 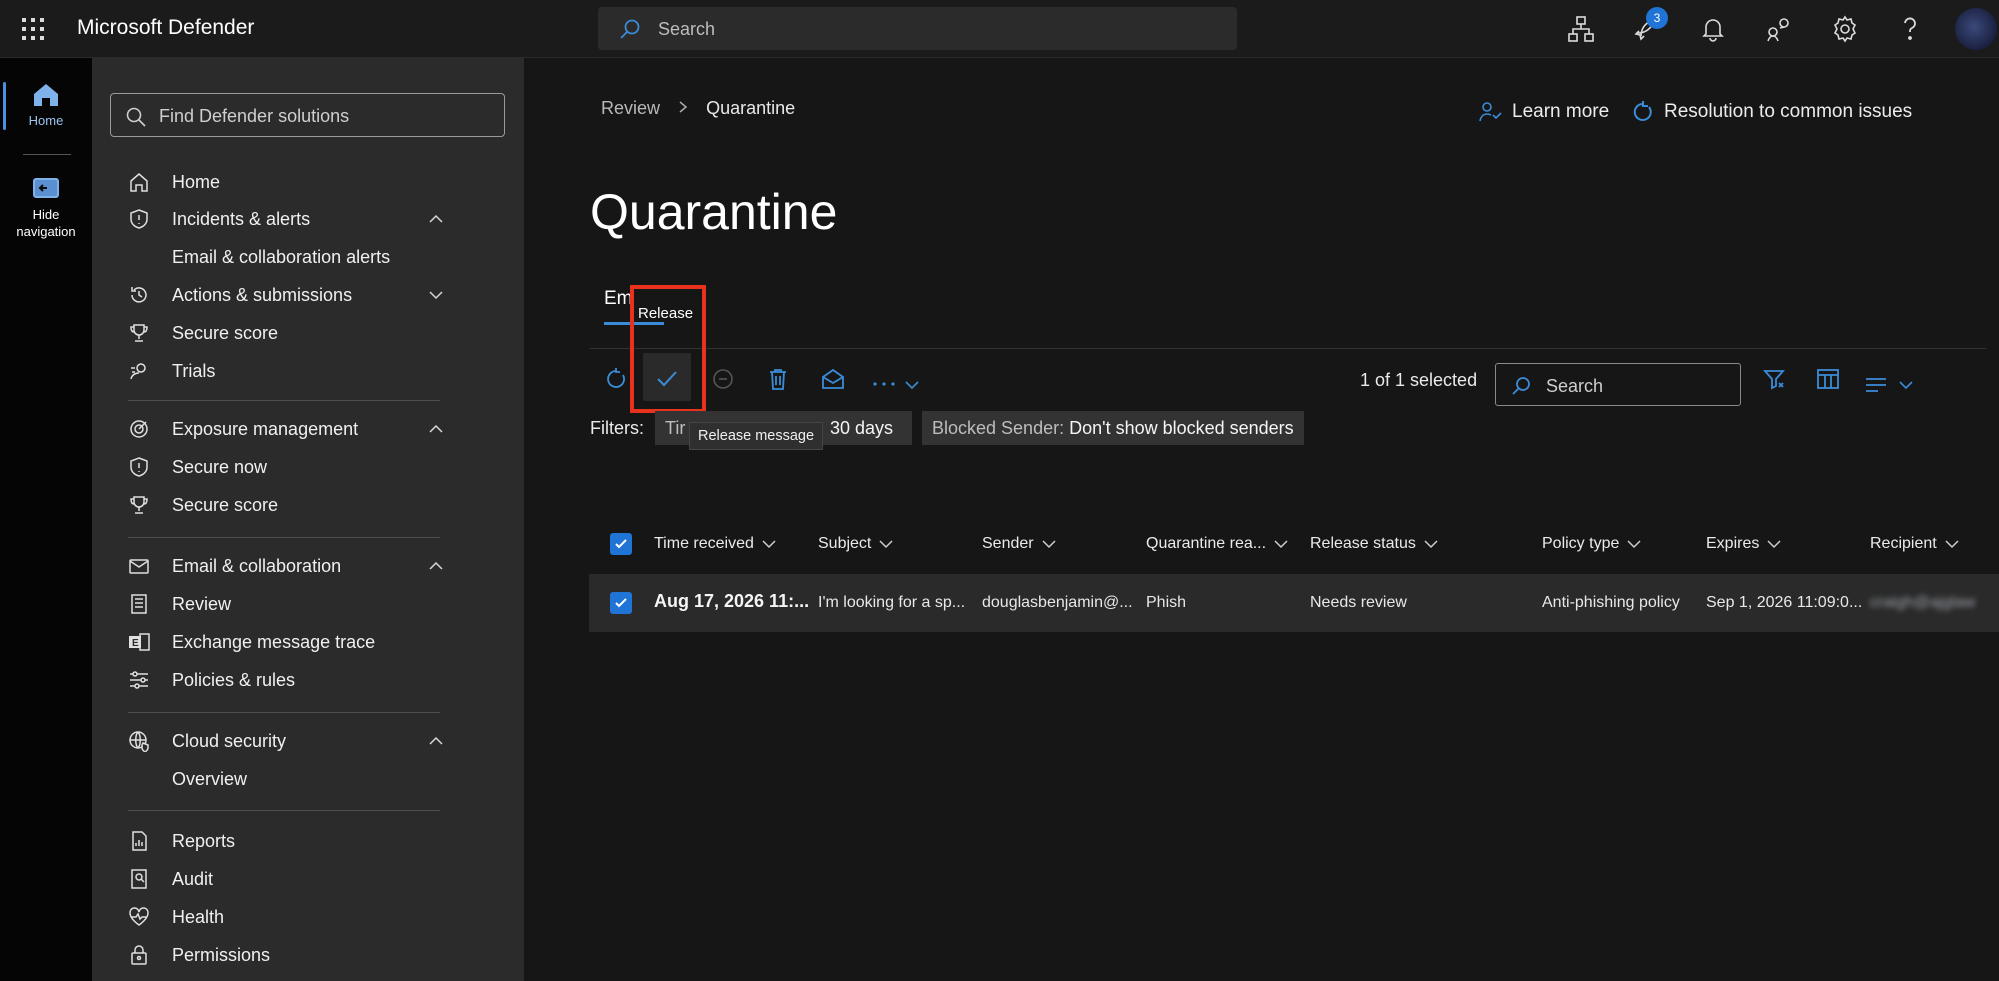 I want to click on column-recipient: Recipient, so click(x=1914, y=544).